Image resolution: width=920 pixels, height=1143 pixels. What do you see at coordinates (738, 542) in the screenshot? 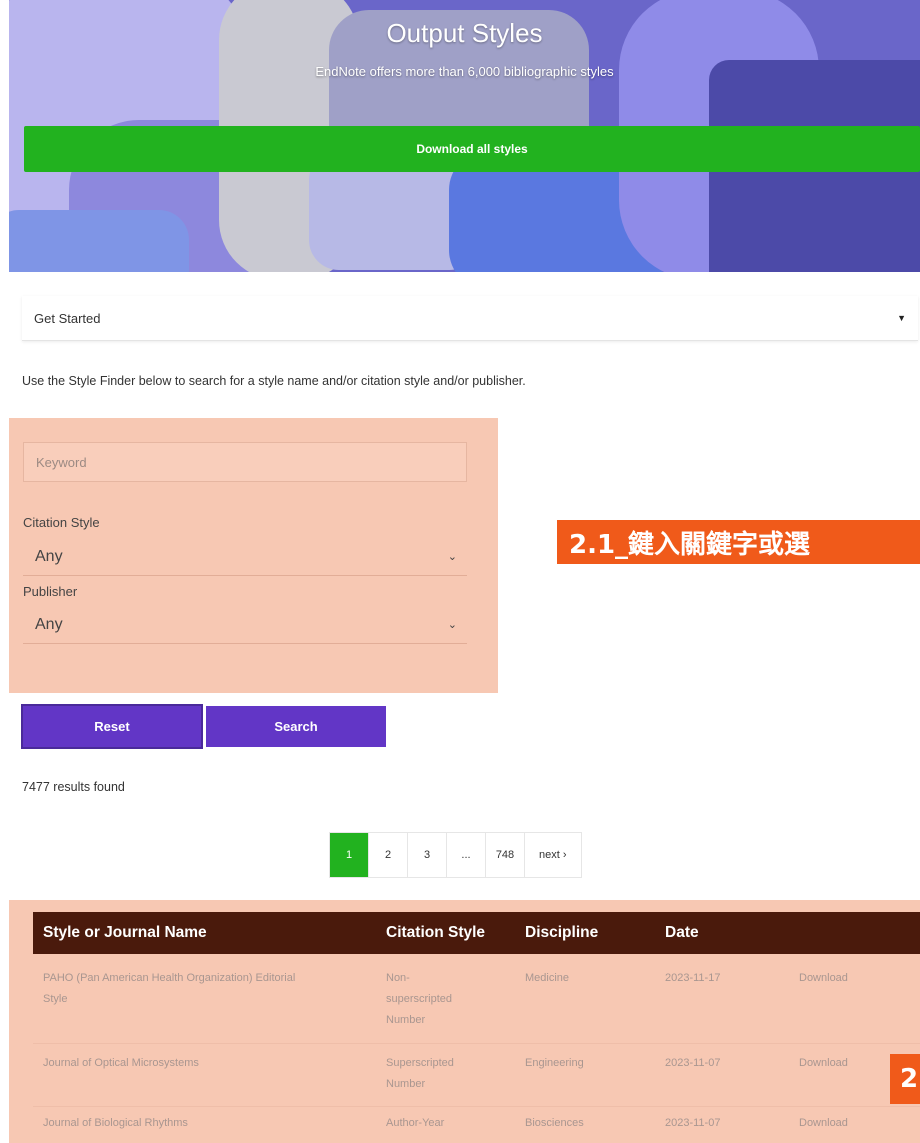
I see `annotation-label: 2.1_鍵入關鍵字或選` at bounding box center [738, 542].